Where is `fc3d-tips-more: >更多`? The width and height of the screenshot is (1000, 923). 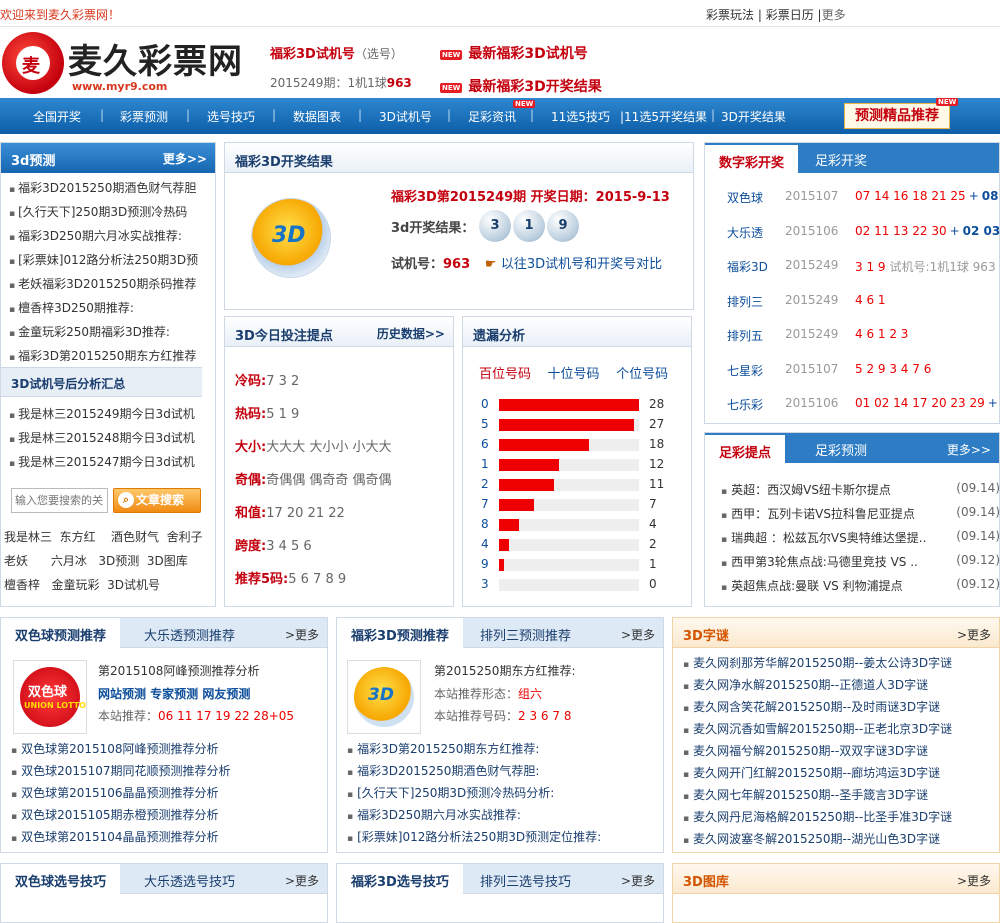 fc3d-tips-more: >更多 is located at coordinates (638, 880).